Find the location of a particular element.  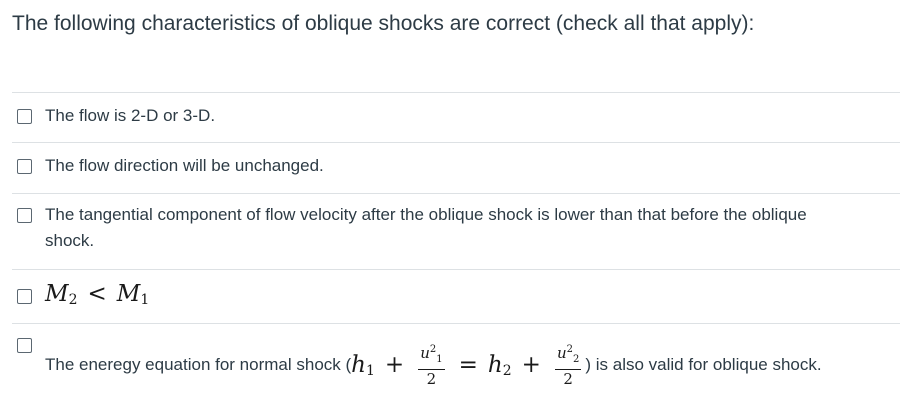

u2-fraction: u22 2 is located at coordinates (568, 365).